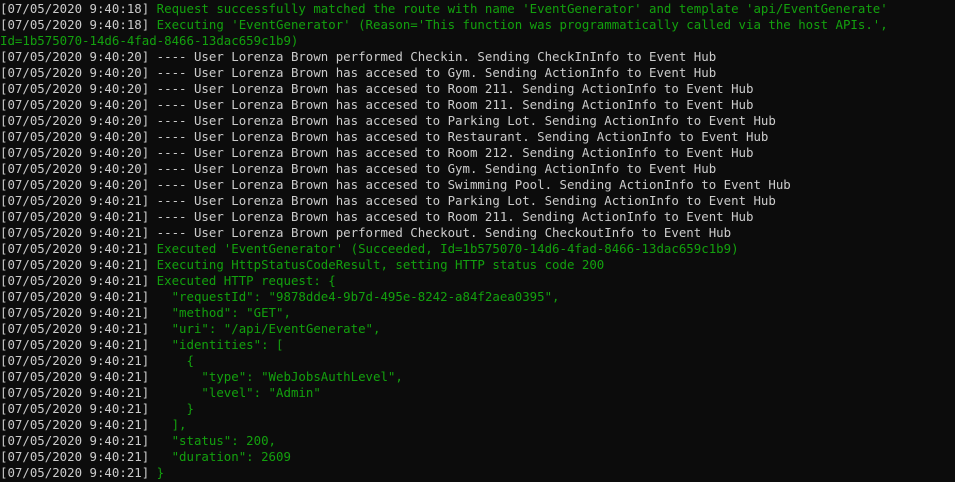 Image resolution: width=955 pixels, height=482 pixels. Describe the element at coordinates (168, 424) in the screenshot. I see `log-message: ],` at that location.